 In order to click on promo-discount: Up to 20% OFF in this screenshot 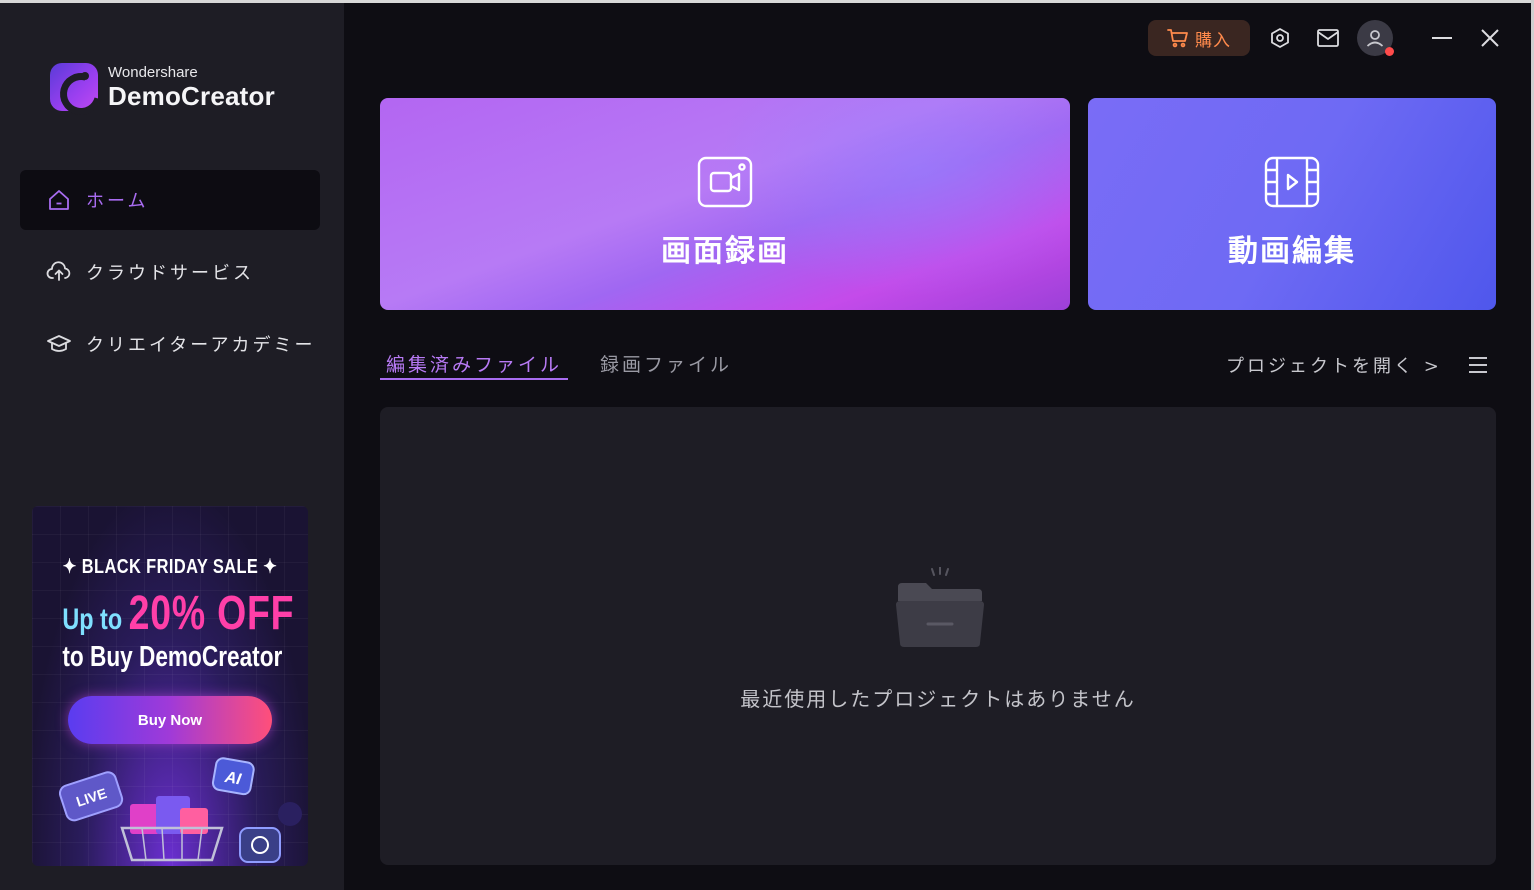, I will do `click(177, 613)`.